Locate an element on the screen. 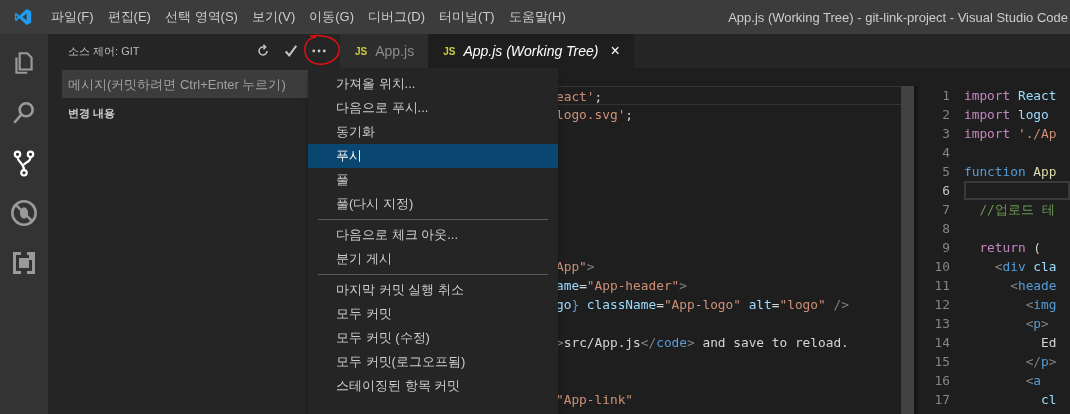 The width and height of the screenshot is (1070, 414). line-number: 3 is located at coordinates (945, 134).